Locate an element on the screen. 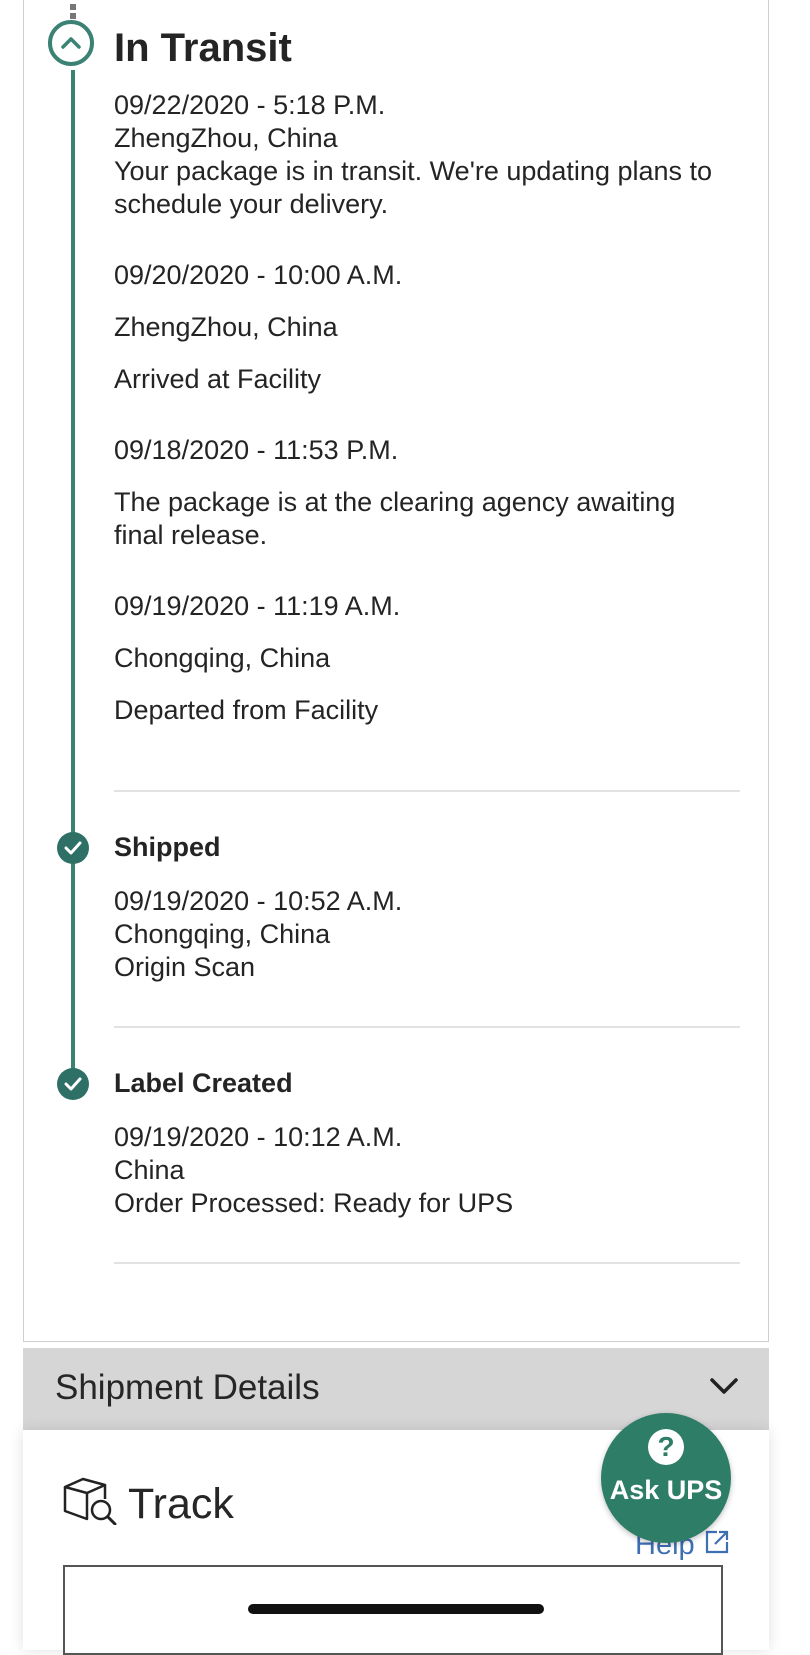 Image resolution: width=810 pixels, height=1655 pixels. collapse-chevron-up-icon is located at coordinates (71, 43).